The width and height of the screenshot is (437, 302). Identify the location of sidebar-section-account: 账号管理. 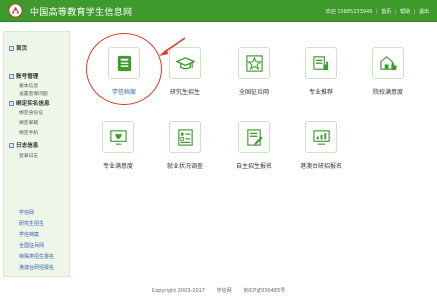
(23, 76).